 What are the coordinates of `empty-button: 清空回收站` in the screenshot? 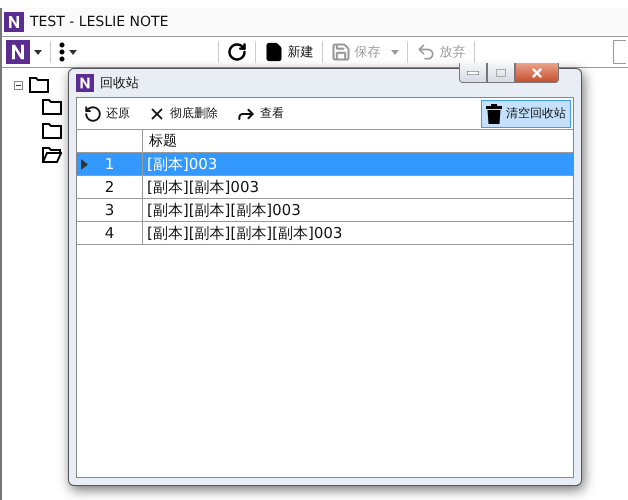 It's located at (526, 114).